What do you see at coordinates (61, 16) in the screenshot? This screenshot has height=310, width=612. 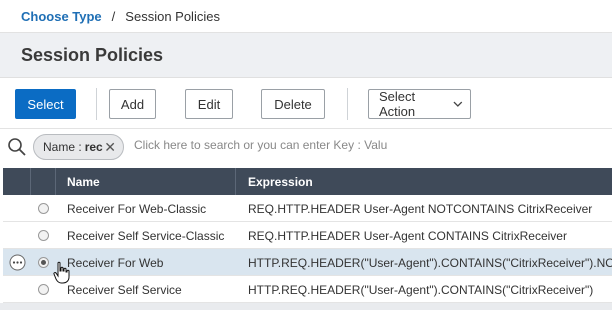 I see `breadcrumb-choose-type-link: Choose Type` at bounding box center [61, 16].